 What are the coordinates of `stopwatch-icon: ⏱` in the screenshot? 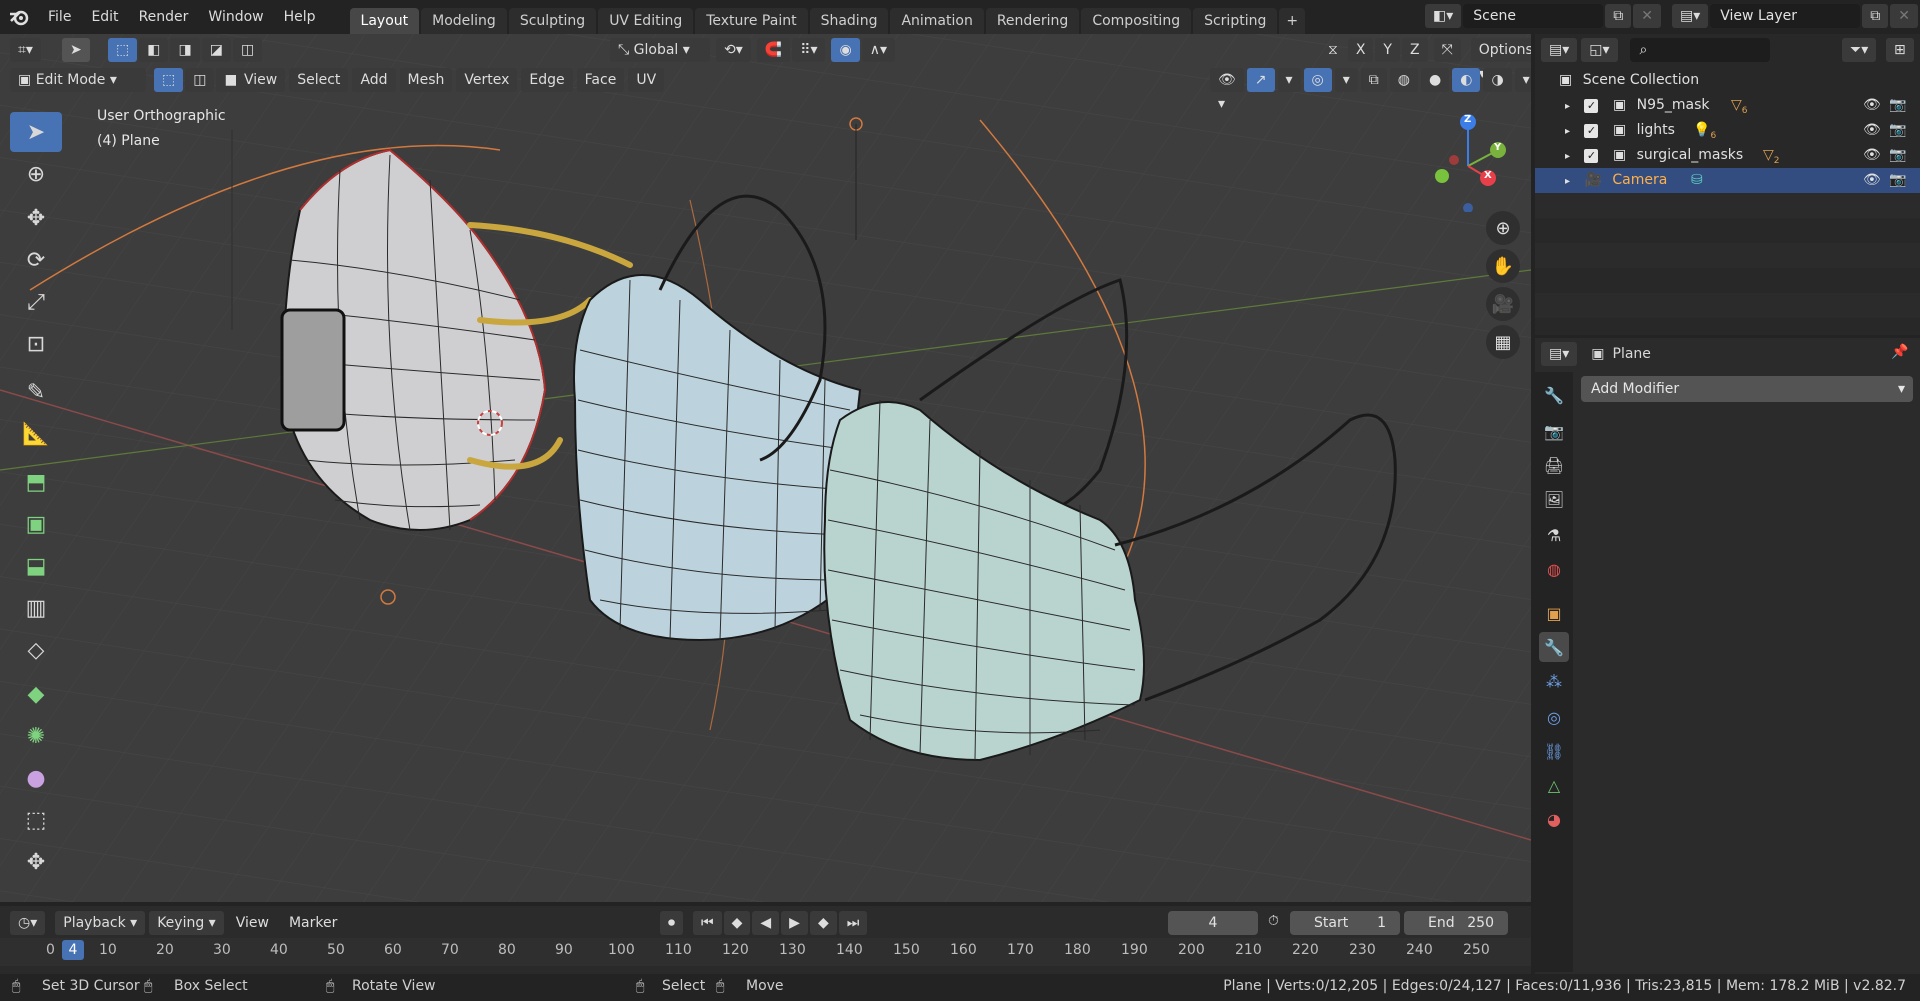 It's located at (1273, 921).